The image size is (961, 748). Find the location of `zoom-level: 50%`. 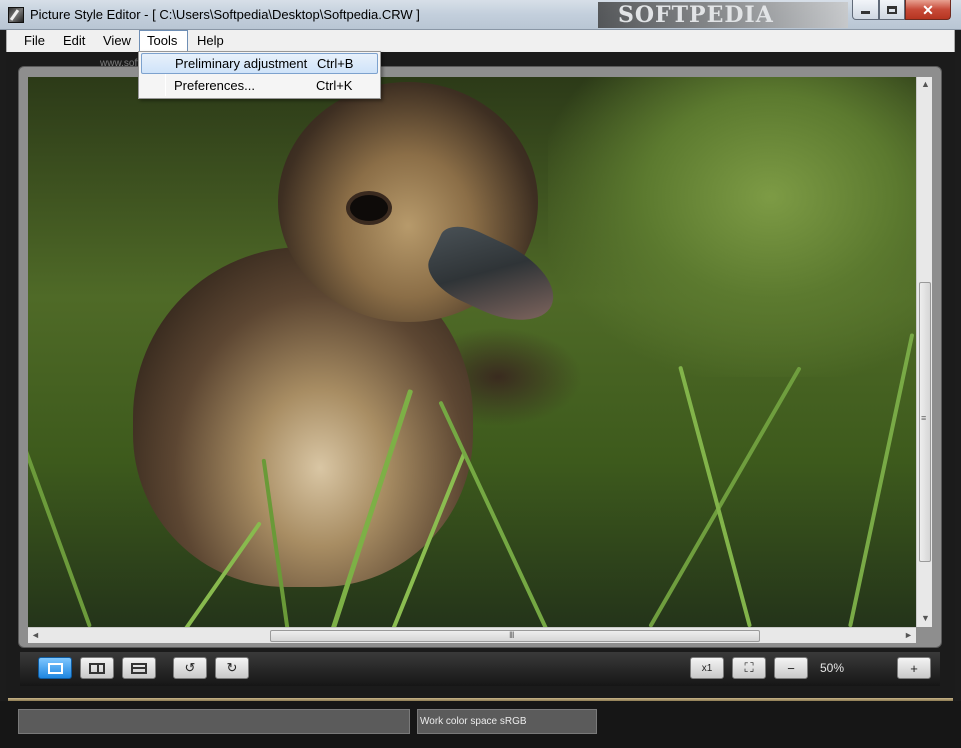

zoom-level: 50% is located at coordinates (832, 668).